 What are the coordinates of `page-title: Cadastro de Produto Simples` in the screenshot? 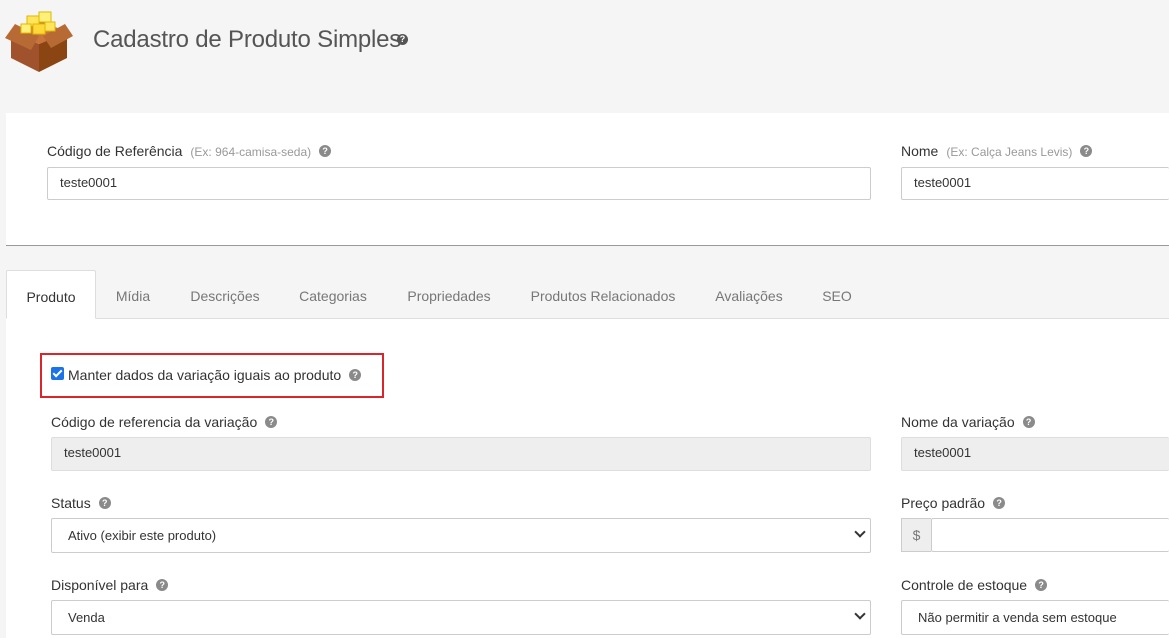 It's located at (247, 39).